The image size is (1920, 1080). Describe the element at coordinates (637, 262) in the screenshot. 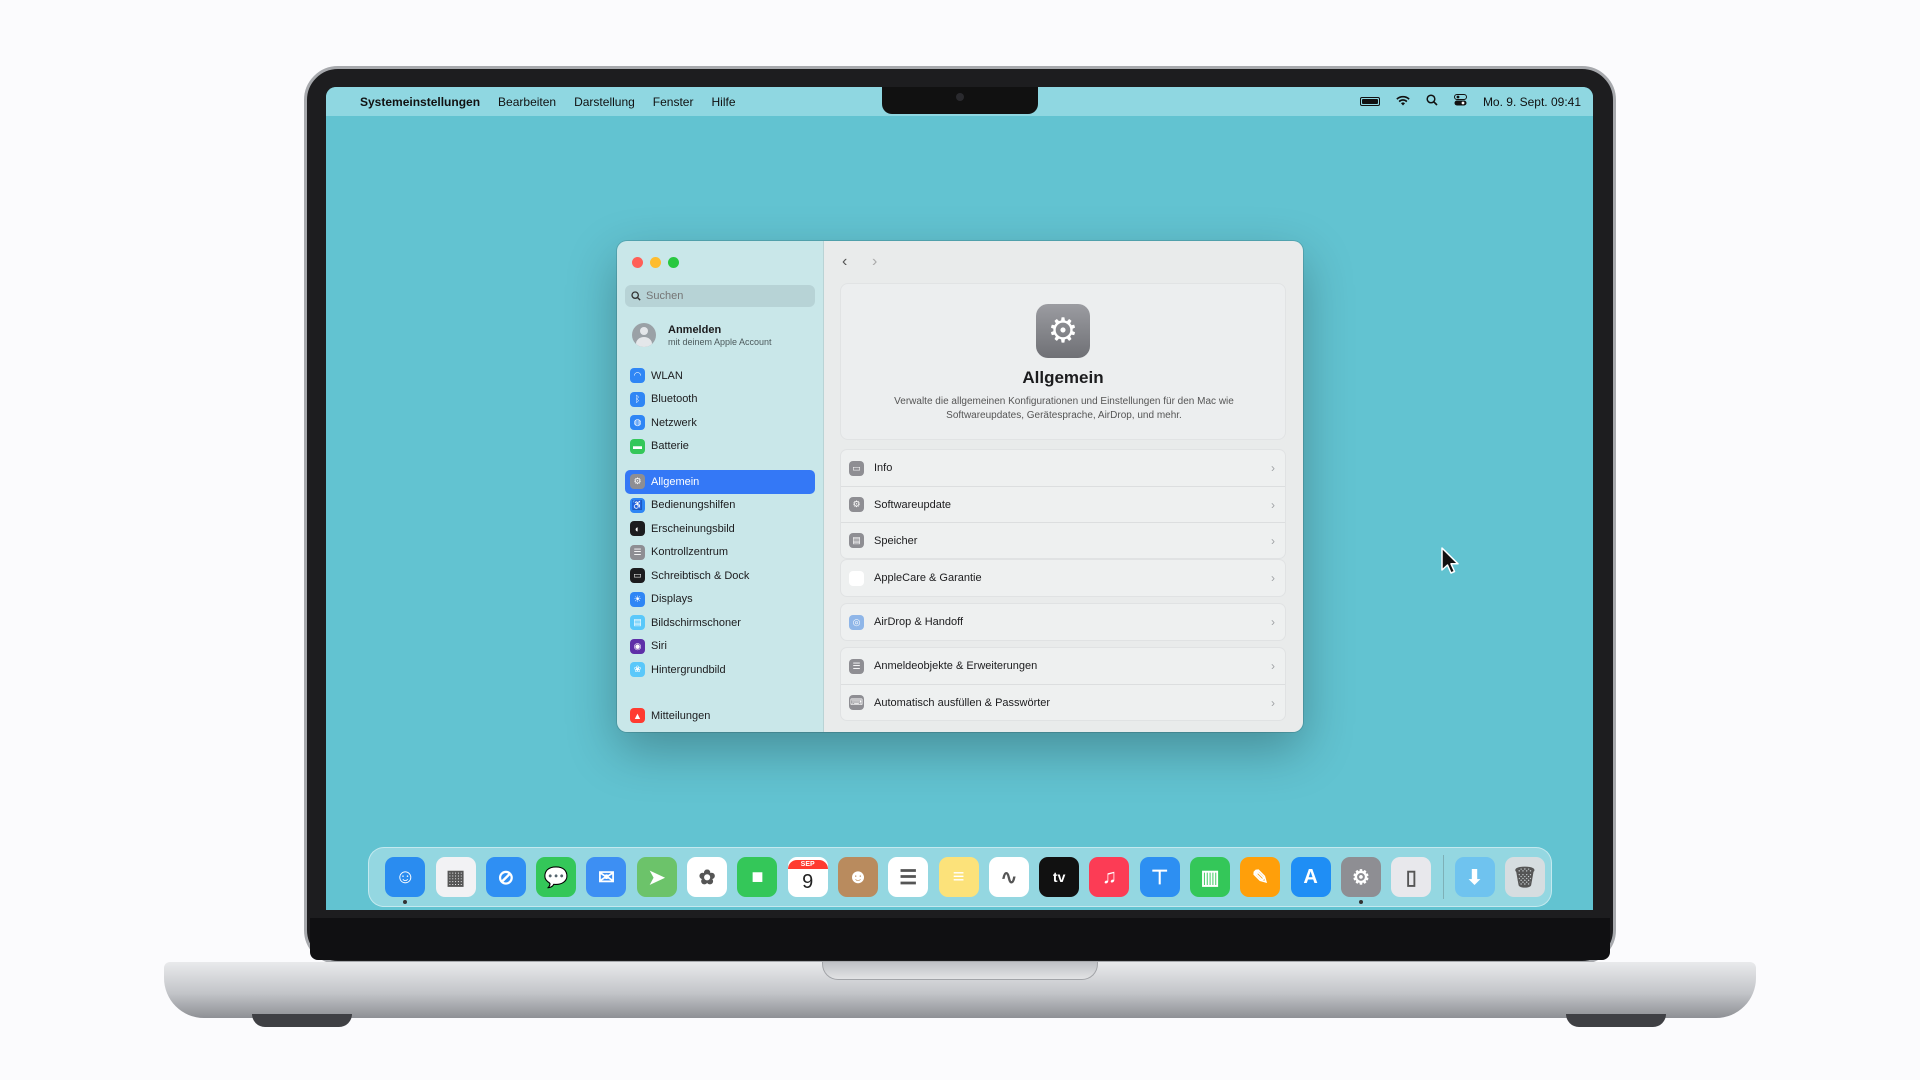

I see `close-window-button` at that location.